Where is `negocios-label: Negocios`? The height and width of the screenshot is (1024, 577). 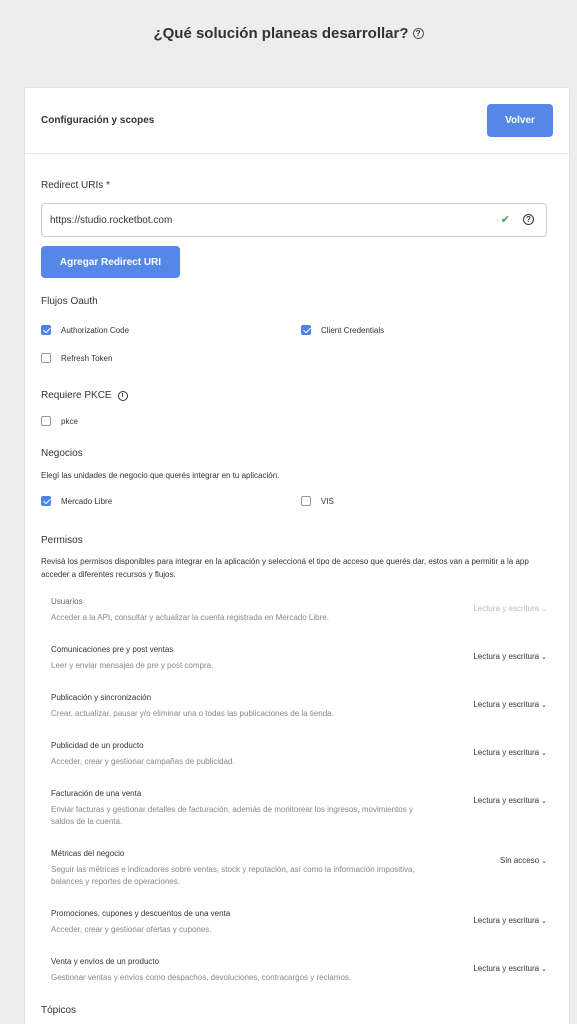
negocios-label: Negocios is located at coordinates (62, 453).